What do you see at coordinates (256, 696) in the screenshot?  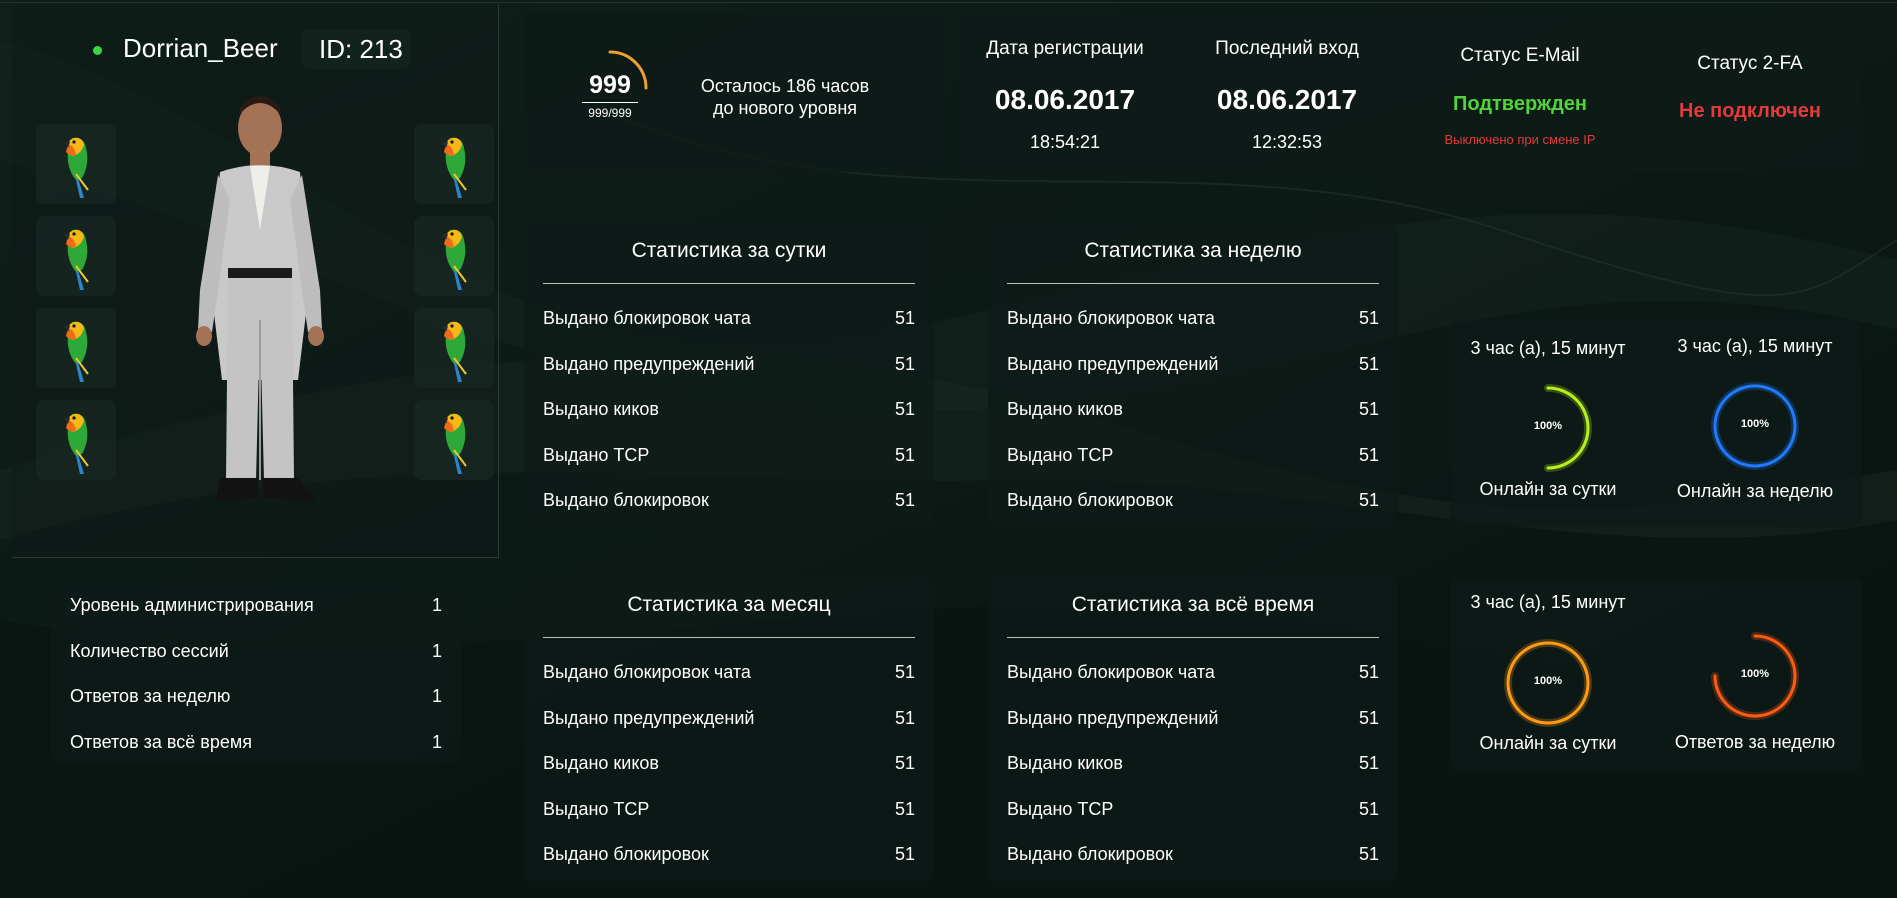 I see `admin-info-row: Ответов за неделю 1` at bounding box center [256, 696].